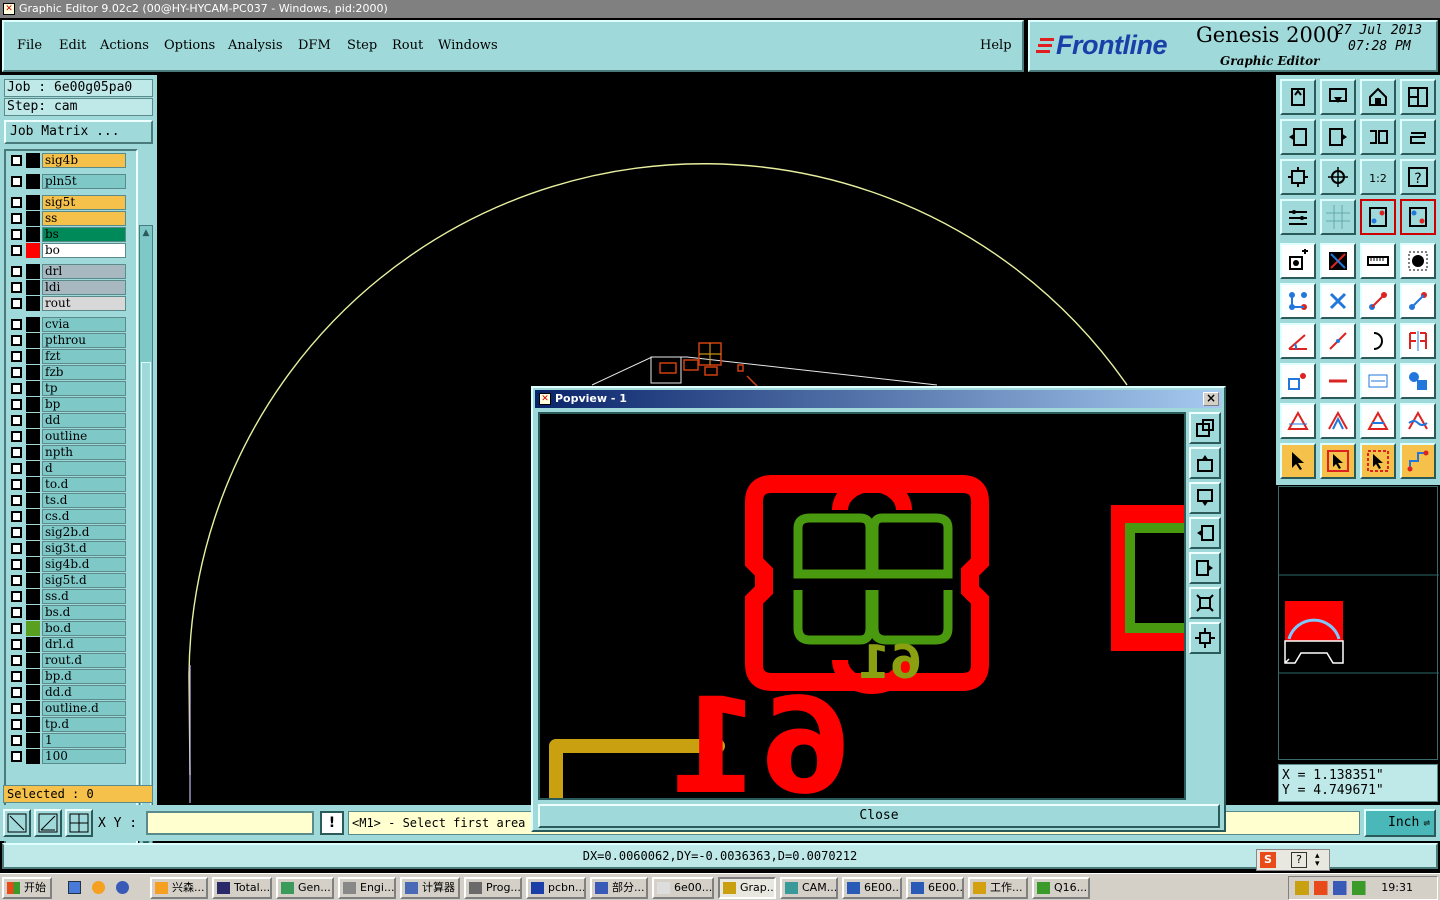  What do you see at coordinates (84, 564) in the screenshot?
I see `layer-name: sig4b.d` at bounding box center [84, 564].